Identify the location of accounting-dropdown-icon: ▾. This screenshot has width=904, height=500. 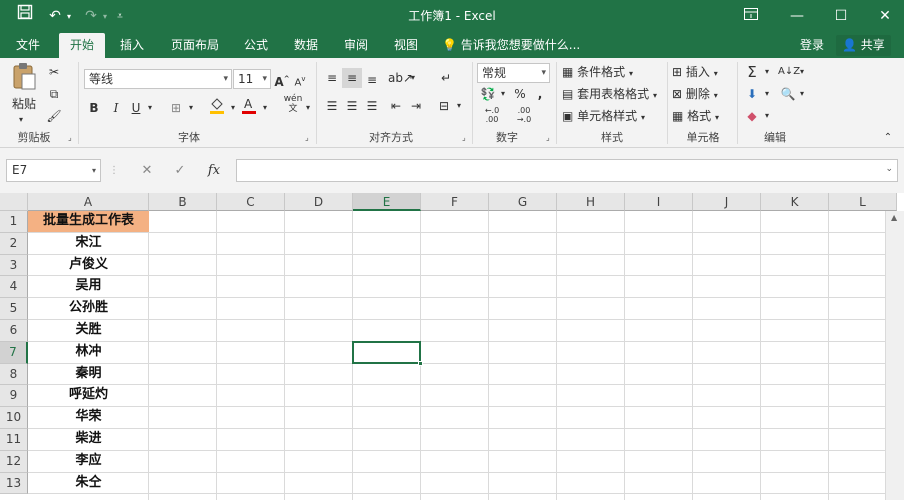
(503, 94).